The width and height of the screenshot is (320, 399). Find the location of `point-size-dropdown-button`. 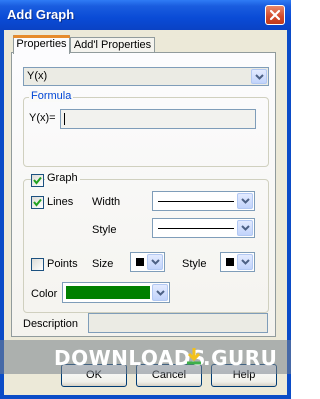

point-size-dropdown-button is located at coordinates (155, 262).